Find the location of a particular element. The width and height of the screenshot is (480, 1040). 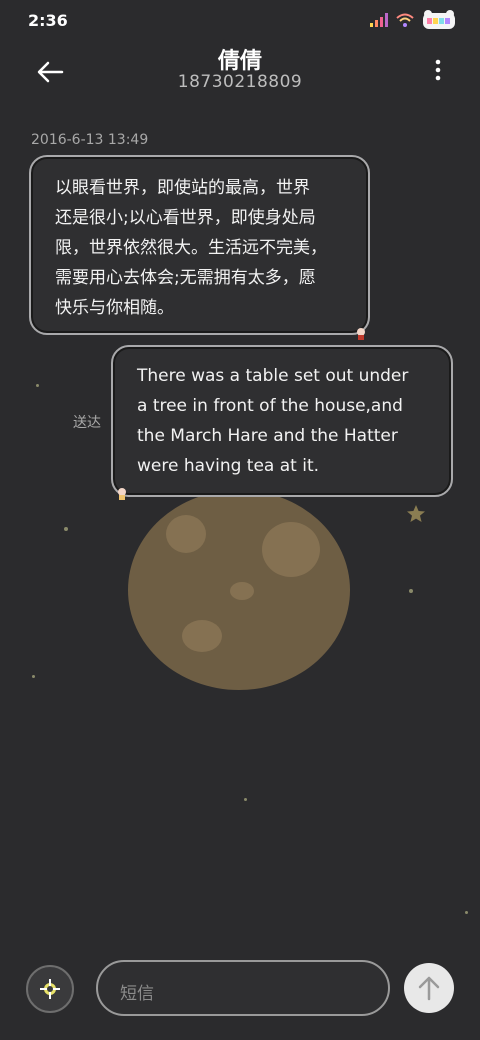

conversation-header: 倩倩 18730218809 is located at coordinates (240, 75).